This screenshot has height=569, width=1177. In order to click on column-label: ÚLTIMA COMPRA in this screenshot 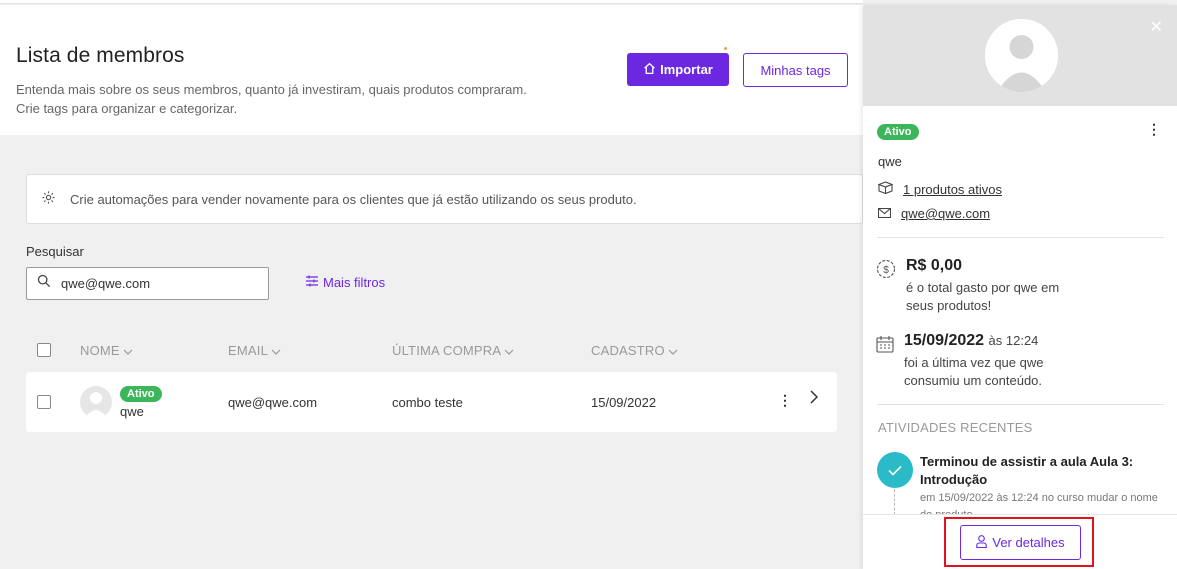, I will do `click(447, 350)`.